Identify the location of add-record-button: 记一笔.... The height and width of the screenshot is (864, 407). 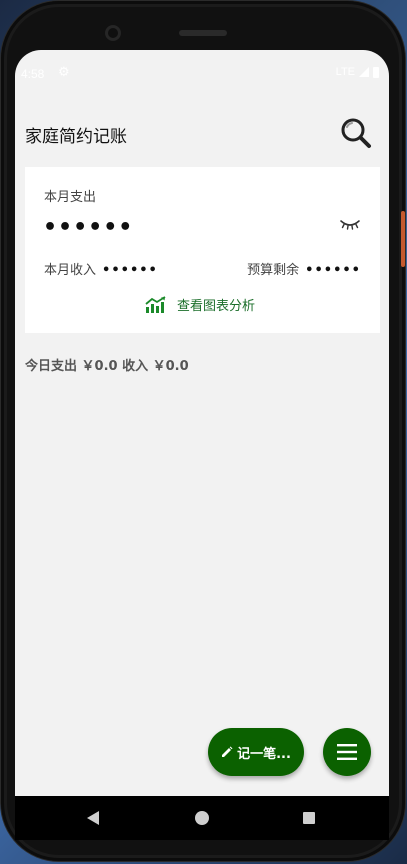
(256, 752).